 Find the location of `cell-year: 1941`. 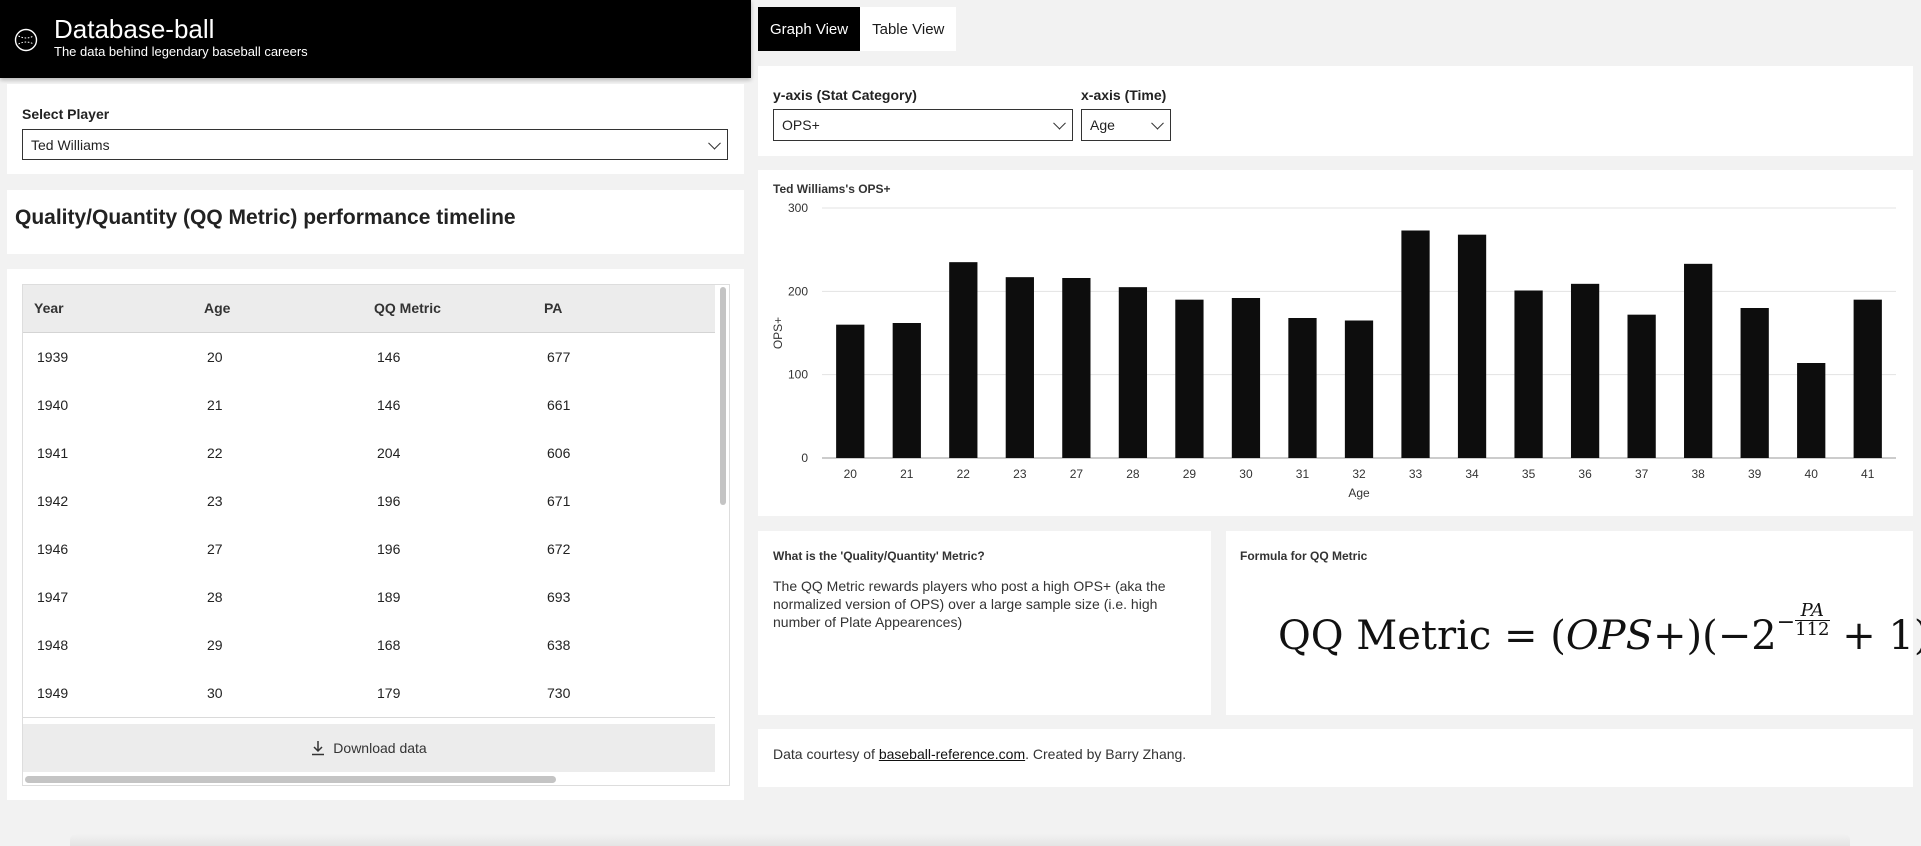

cell-year: 1941 is located at coordinates (53, 453).